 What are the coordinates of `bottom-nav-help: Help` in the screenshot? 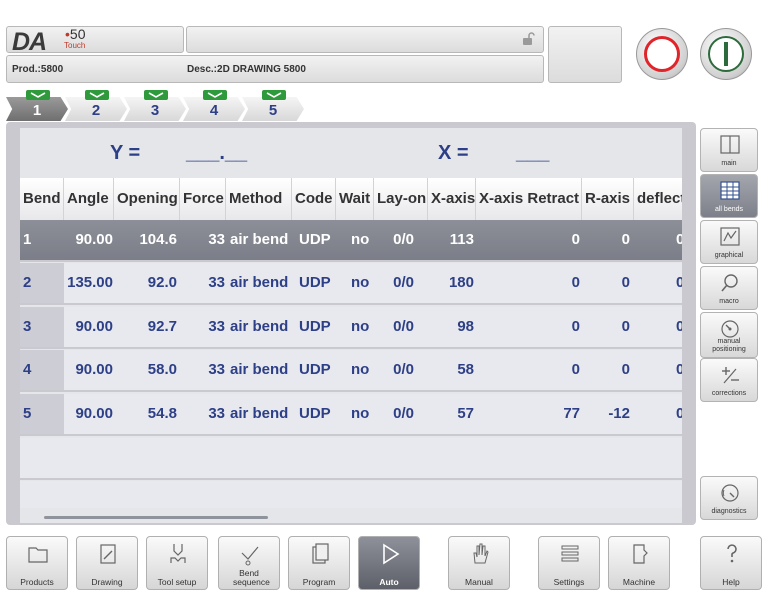 It's located at (731, 563).